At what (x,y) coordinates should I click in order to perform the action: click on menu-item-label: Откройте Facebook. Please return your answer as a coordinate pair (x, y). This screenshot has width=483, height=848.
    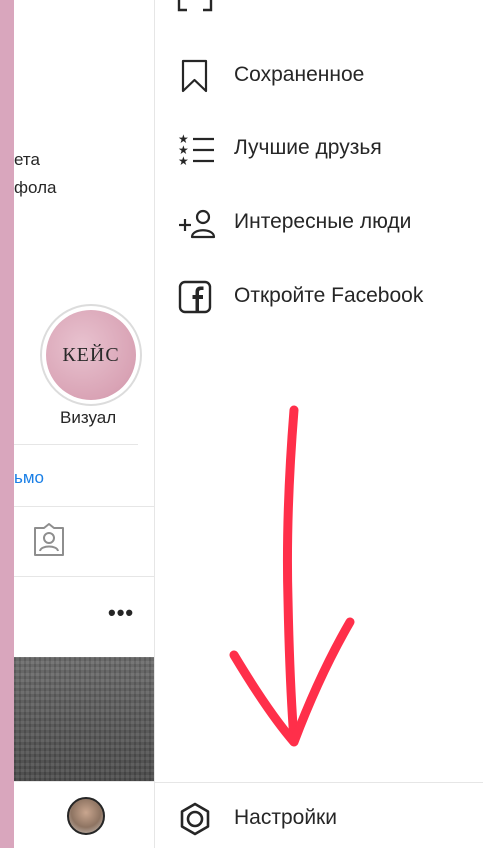
    Looking at the image, I should click on (329, 295).